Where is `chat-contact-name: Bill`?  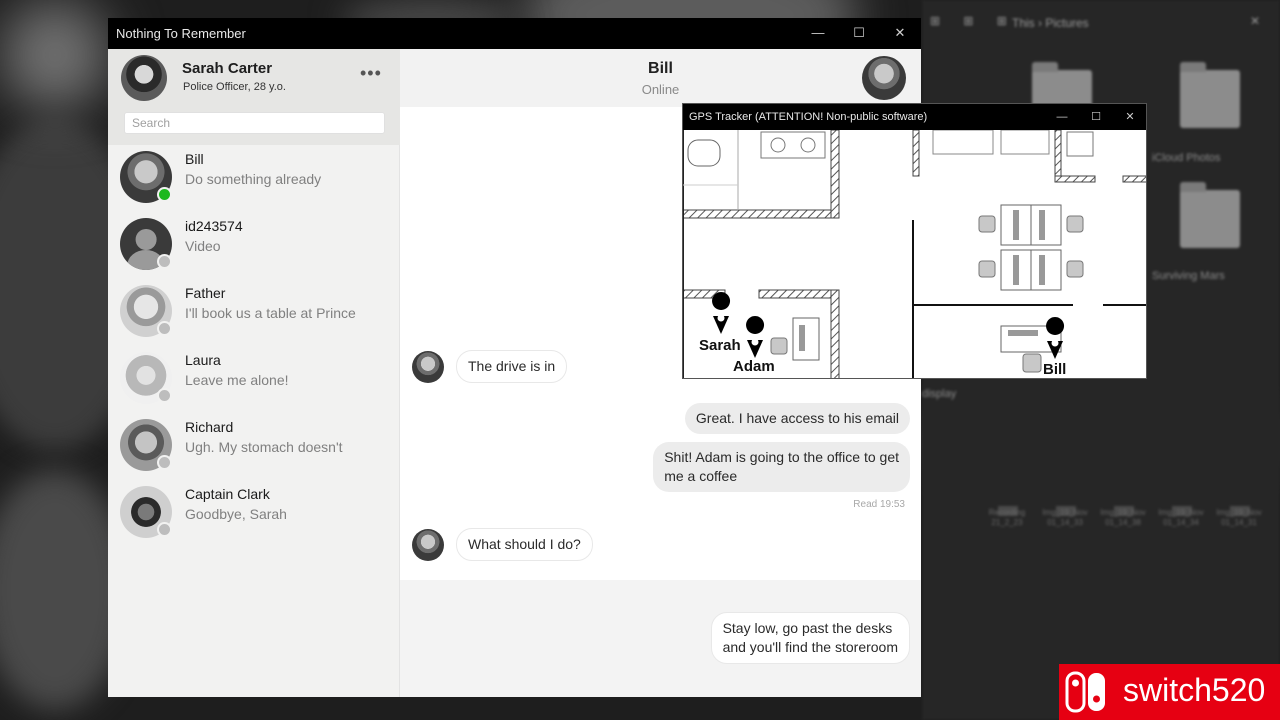 chat-contact-name: Bill is located at coordinates (660, 68).